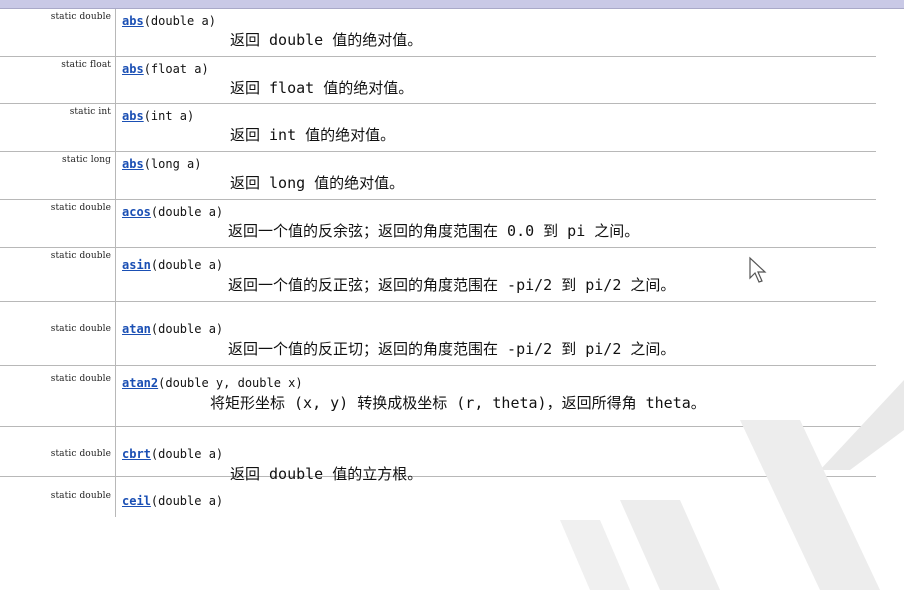 This screenshot has height=590, width=904. Describe the element at coordinates (732, 485) in the screenshot. I see `watermark-overlay` at that location.